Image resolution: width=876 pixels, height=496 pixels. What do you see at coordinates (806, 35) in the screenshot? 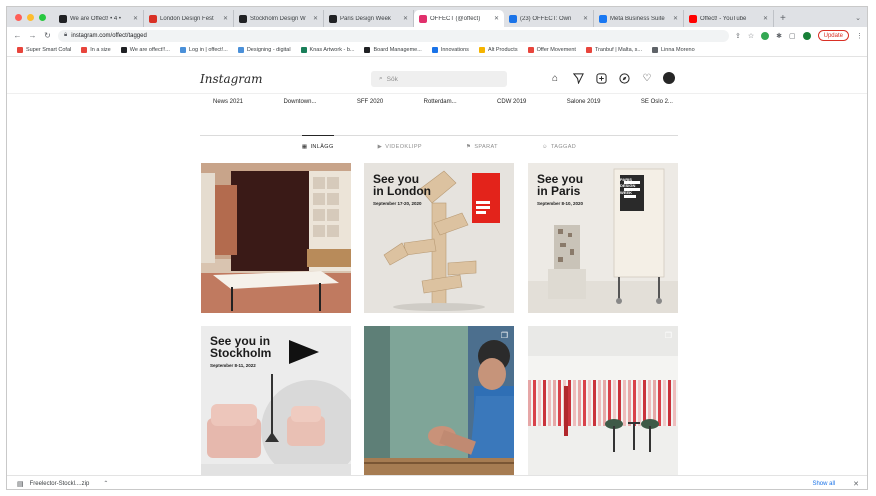
I see `profile-avatar` at bounding box center [806, 35].